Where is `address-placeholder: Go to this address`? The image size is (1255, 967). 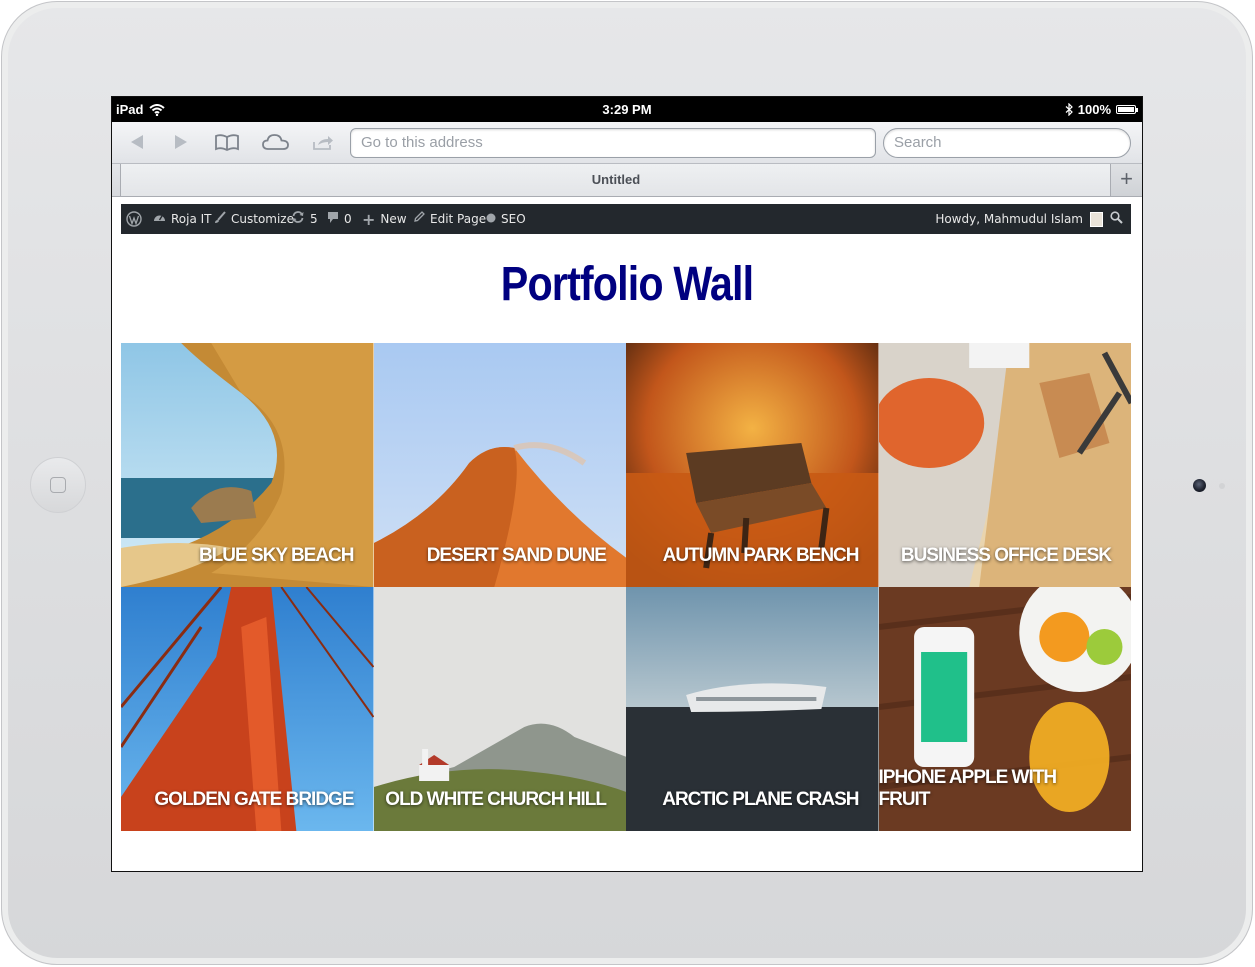 address-placeholder: Go to this address is located at coordinates (422, 142).